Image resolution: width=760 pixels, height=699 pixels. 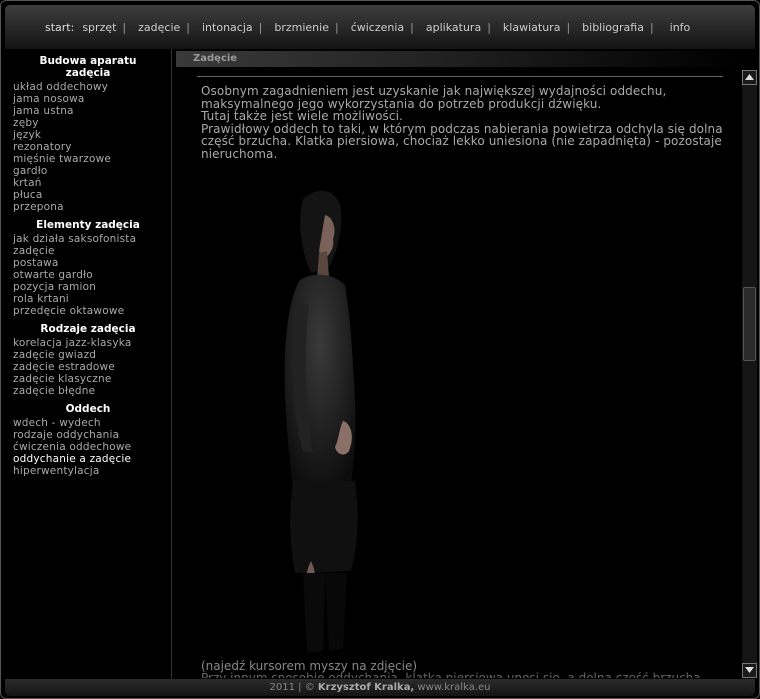 What do you see at coordinates (88, 423) in the screenshot?
I see `sidebar-link: wdech - wydech` at bounding box center [88, 423].